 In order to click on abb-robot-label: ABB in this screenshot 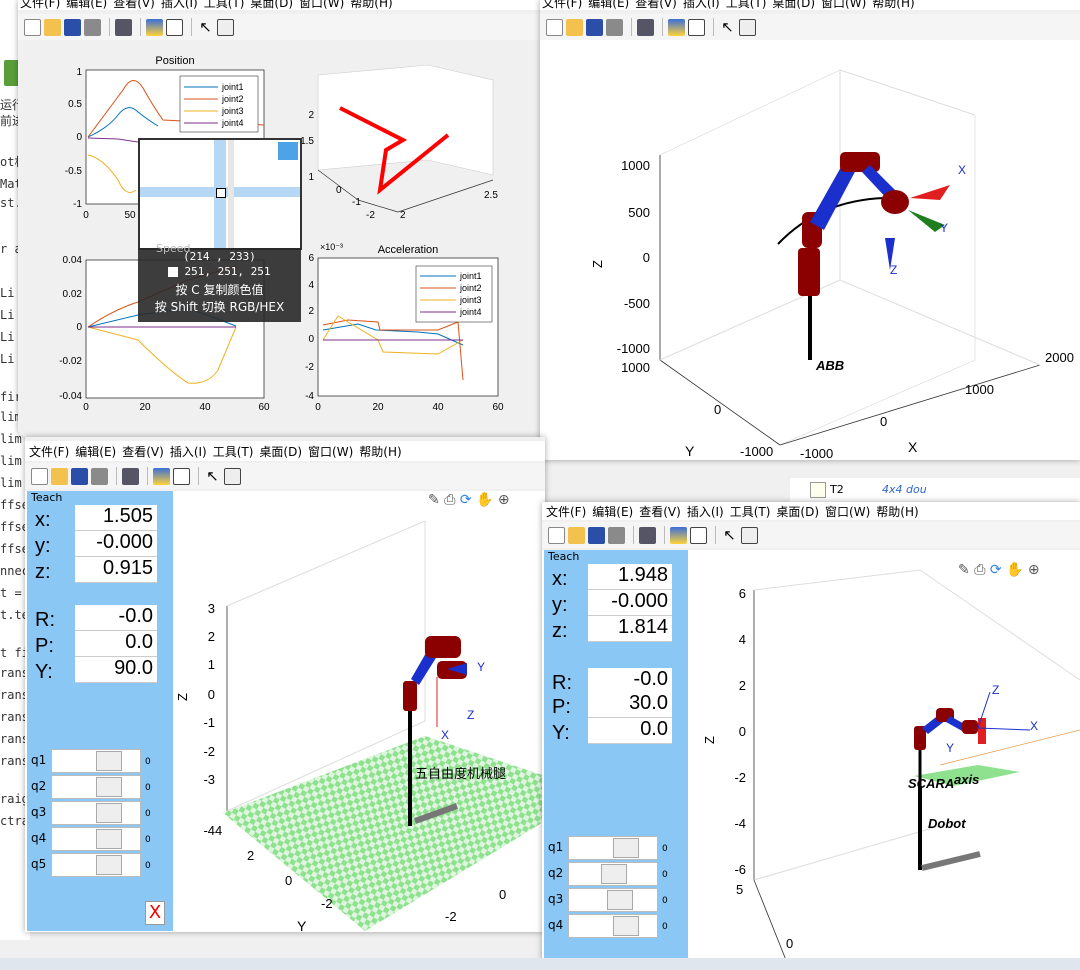, I will do `click(829, 365)`.